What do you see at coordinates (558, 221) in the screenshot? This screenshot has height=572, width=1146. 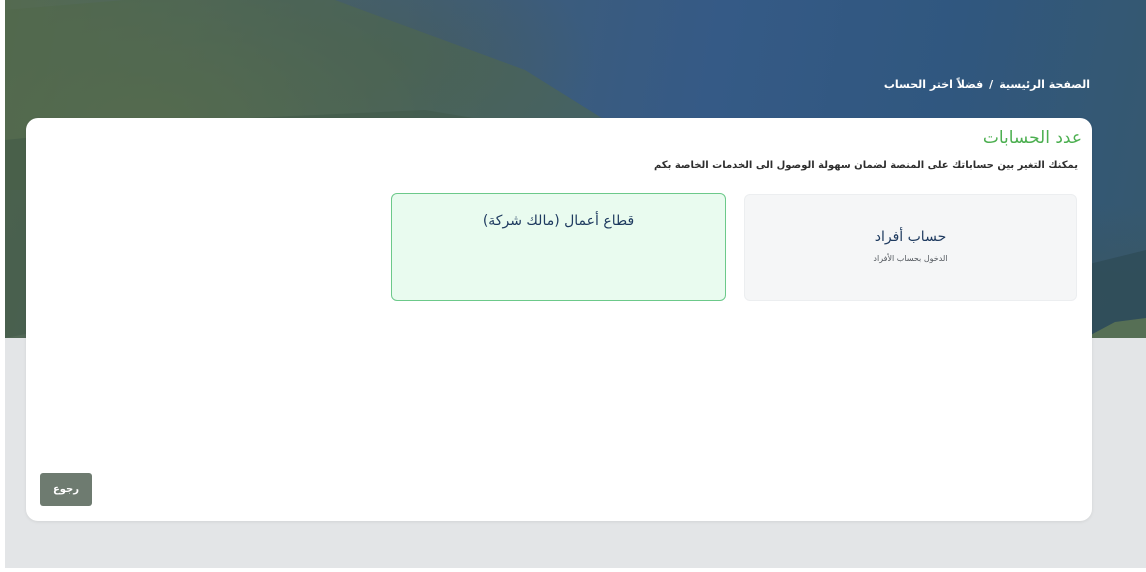 I see `business-account-title: قطاع أعمال (مالك شركة)` at bounding box center [558, 221].